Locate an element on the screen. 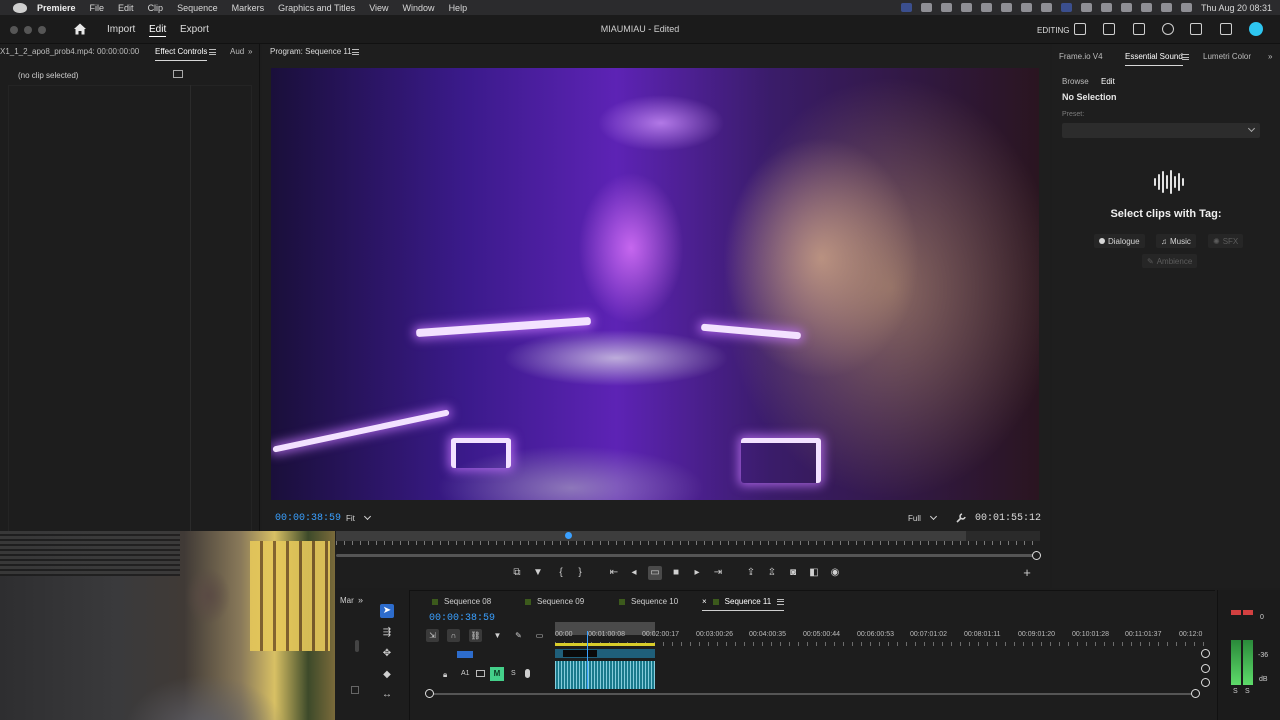 This screenshot has height=720, width=1280. track-label-a1: A1 is located at coordinates (465, 673).